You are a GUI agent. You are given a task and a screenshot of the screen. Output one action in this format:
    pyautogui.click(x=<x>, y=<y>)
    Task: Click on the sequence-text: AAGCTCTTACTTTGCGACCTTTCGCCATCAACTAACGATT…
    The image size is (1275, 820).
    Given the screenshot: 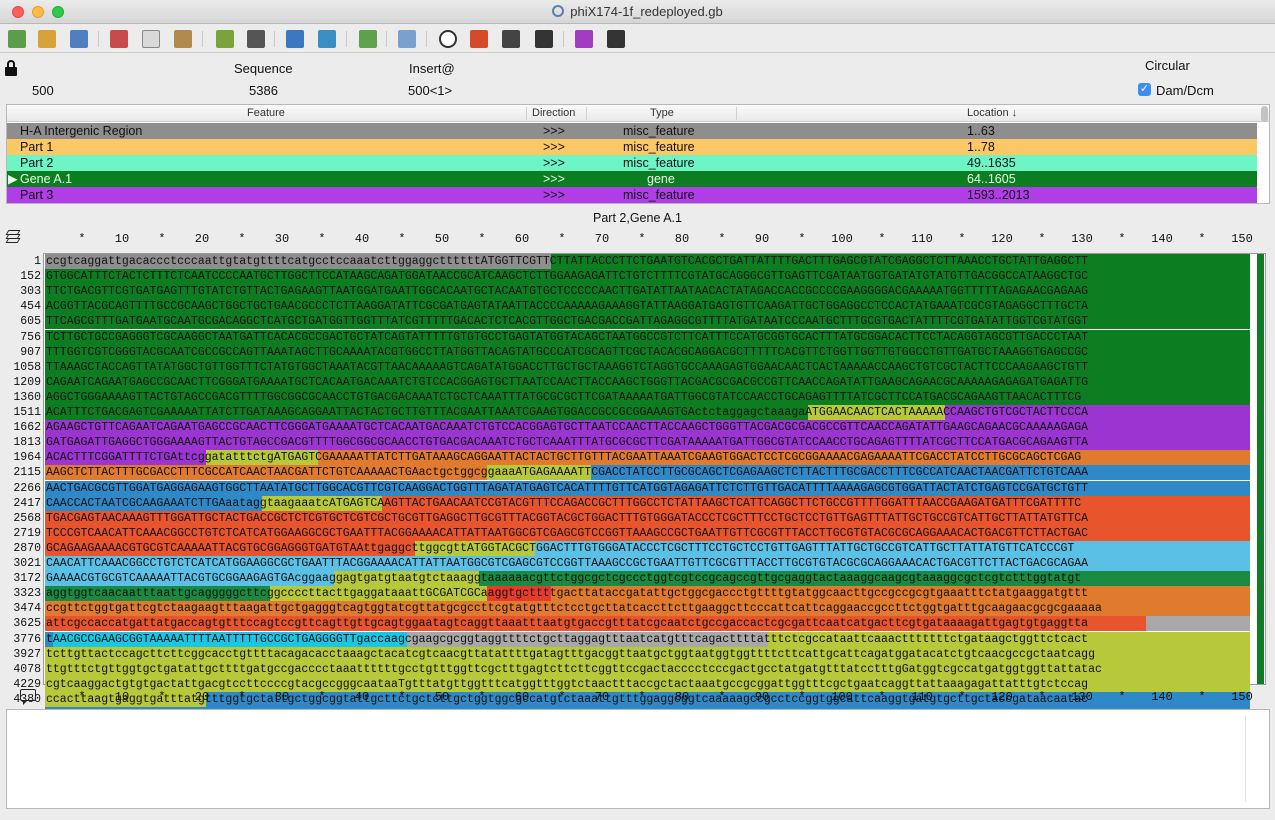 What is the action you would take?
    pyautogui.click(x=567, y=473)
    